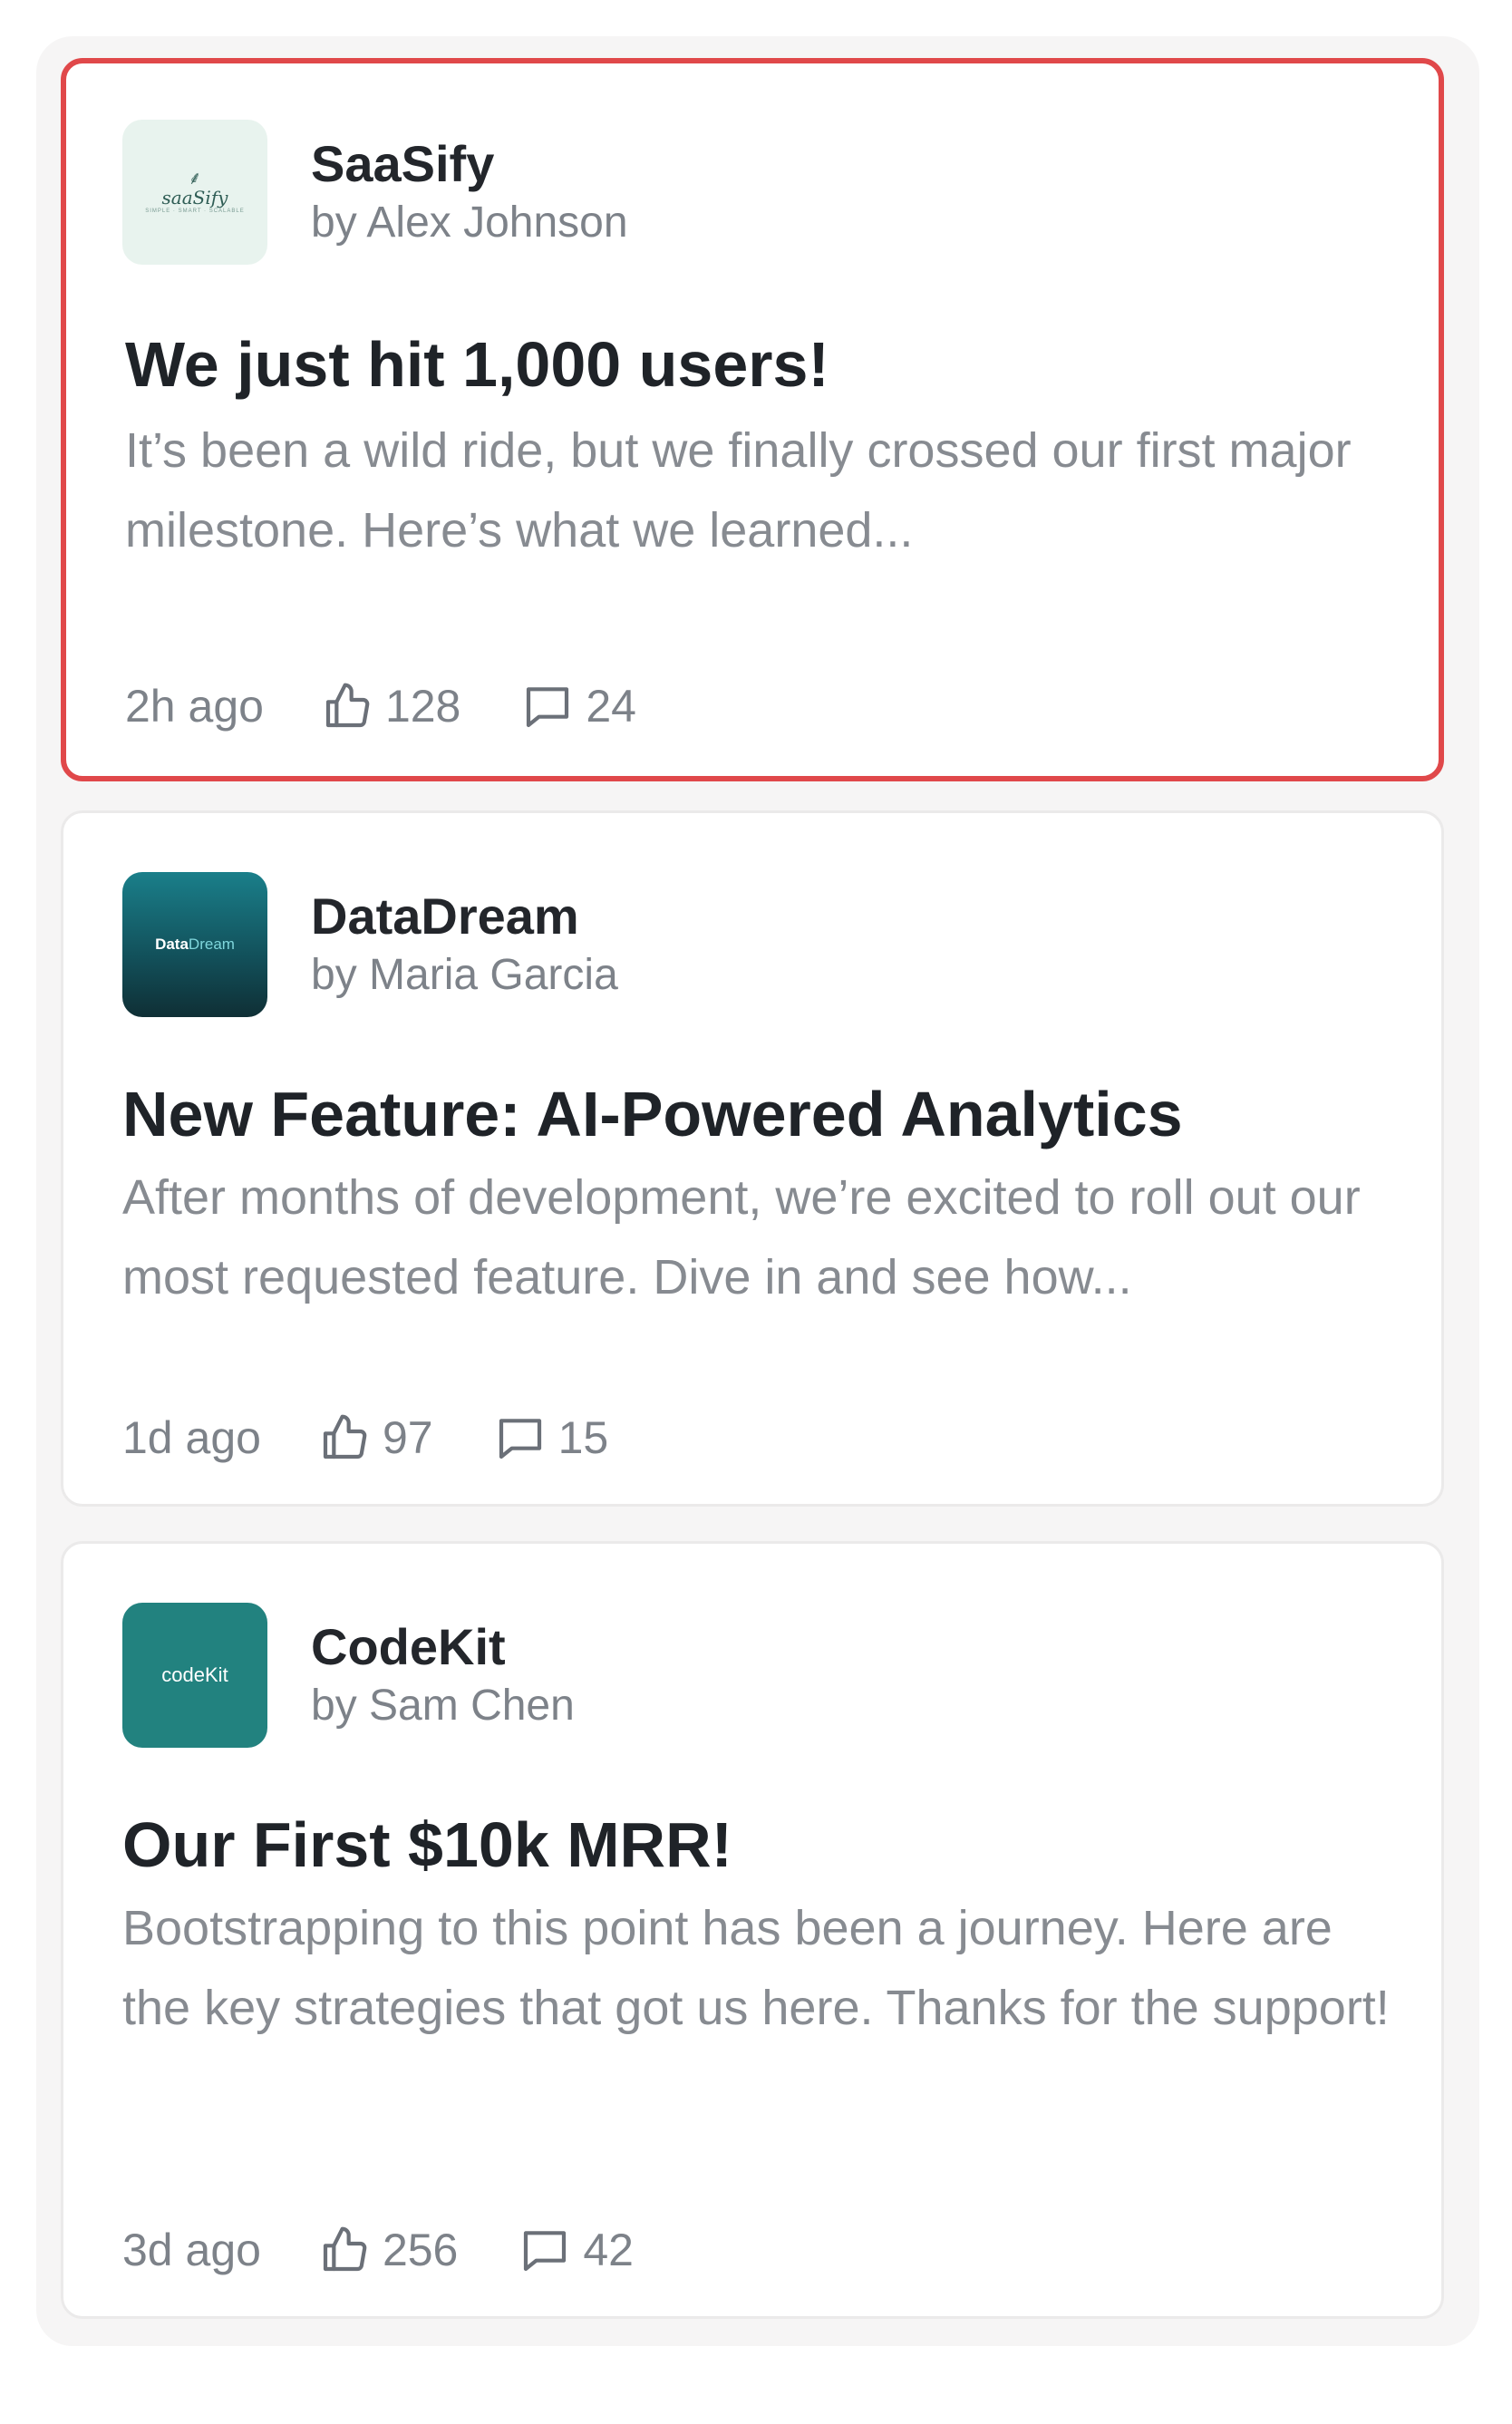 This screenshot has width=1512, height=2424. I want to click on post-meta: CodeKit by Sam Chen, so click(443, 1675).